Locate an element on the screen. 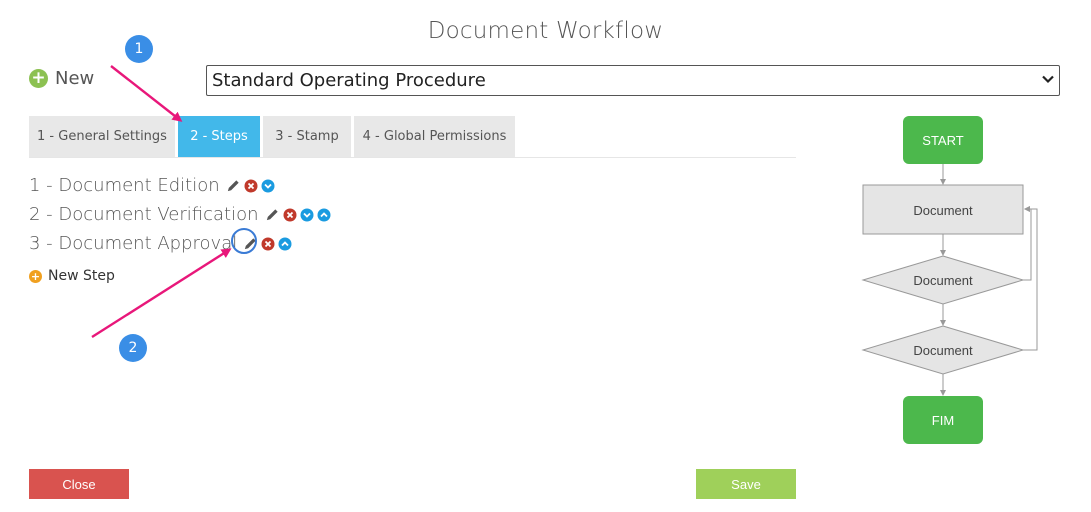  annotation-badge-2: 2 is located at coordinates (133, 348).